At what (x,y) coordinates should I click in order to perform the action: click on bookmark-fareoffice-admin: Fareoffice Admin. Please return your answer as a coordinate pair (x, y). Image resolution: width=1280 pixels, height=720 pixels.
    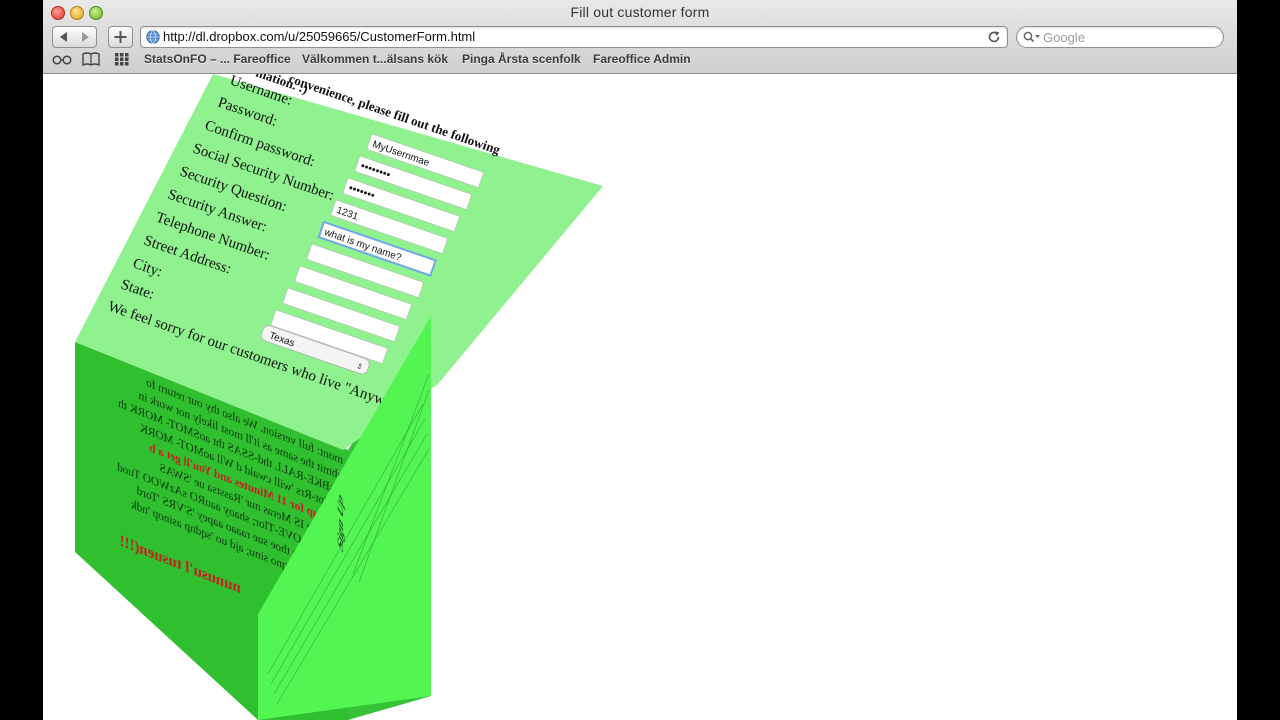
    Looking at the image, I should click on (642, 59).